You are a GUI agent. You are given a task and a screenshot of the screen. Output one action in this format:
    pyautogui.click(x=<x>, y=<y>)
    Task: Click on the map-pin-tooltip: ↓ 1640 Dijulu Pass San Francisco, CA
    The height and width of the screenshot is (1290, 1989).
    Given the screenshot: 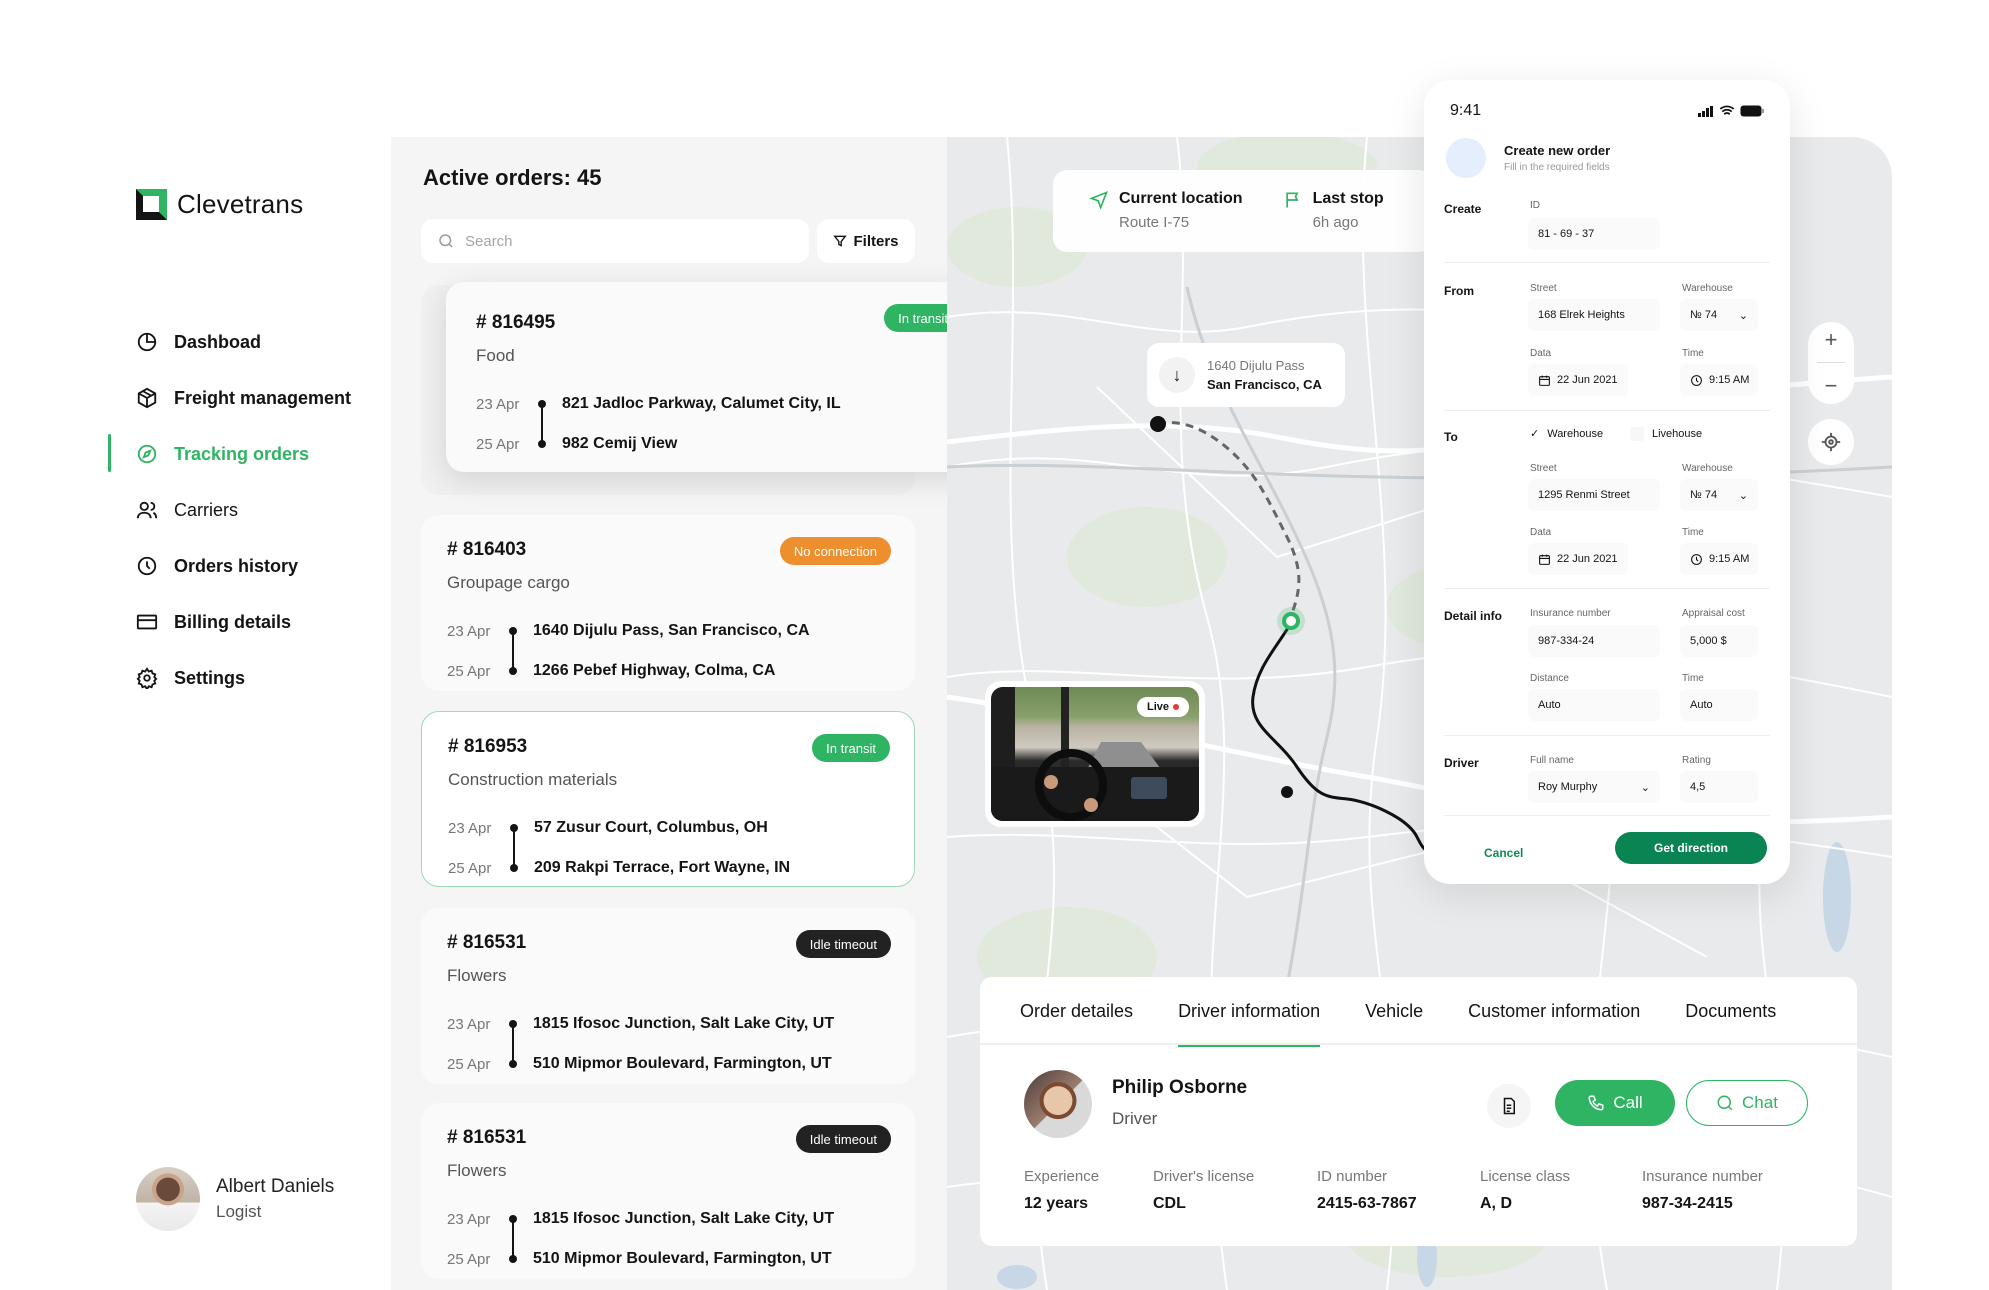 What is the action you would take?
    pyautogui.click(x=1246, y=375)
    